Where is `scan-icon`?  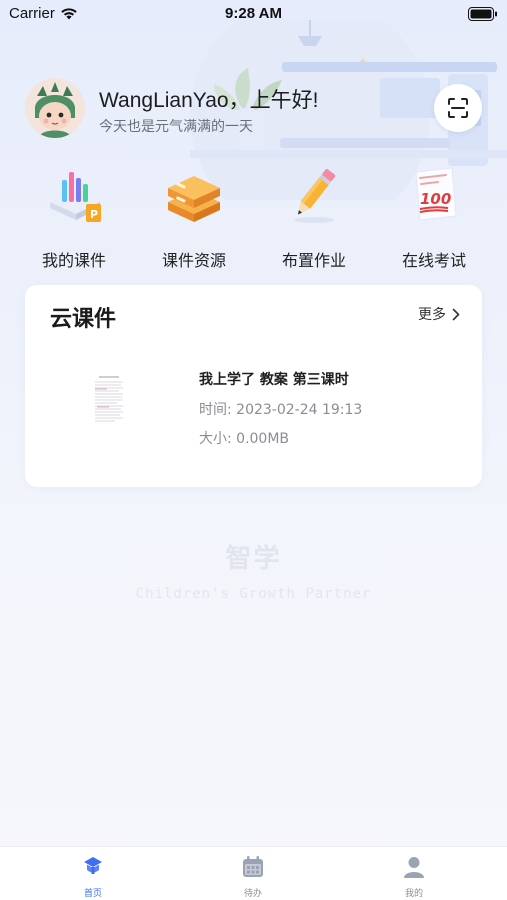
scan-icon is located at coordinates (458, 108).